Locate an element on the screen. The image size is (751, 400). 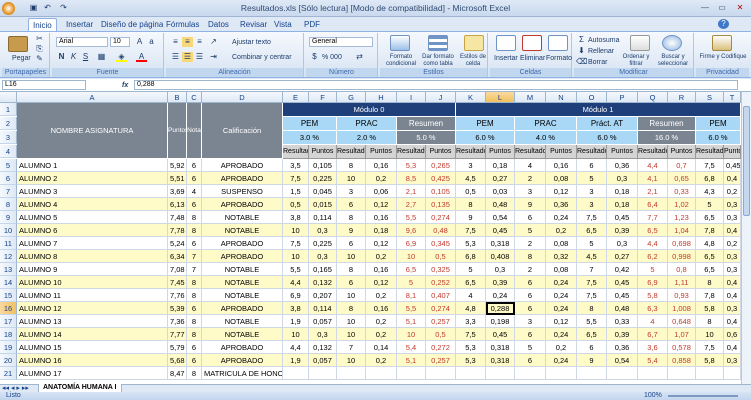
cell-value: 4,4 is located at coordinates (653, 165).